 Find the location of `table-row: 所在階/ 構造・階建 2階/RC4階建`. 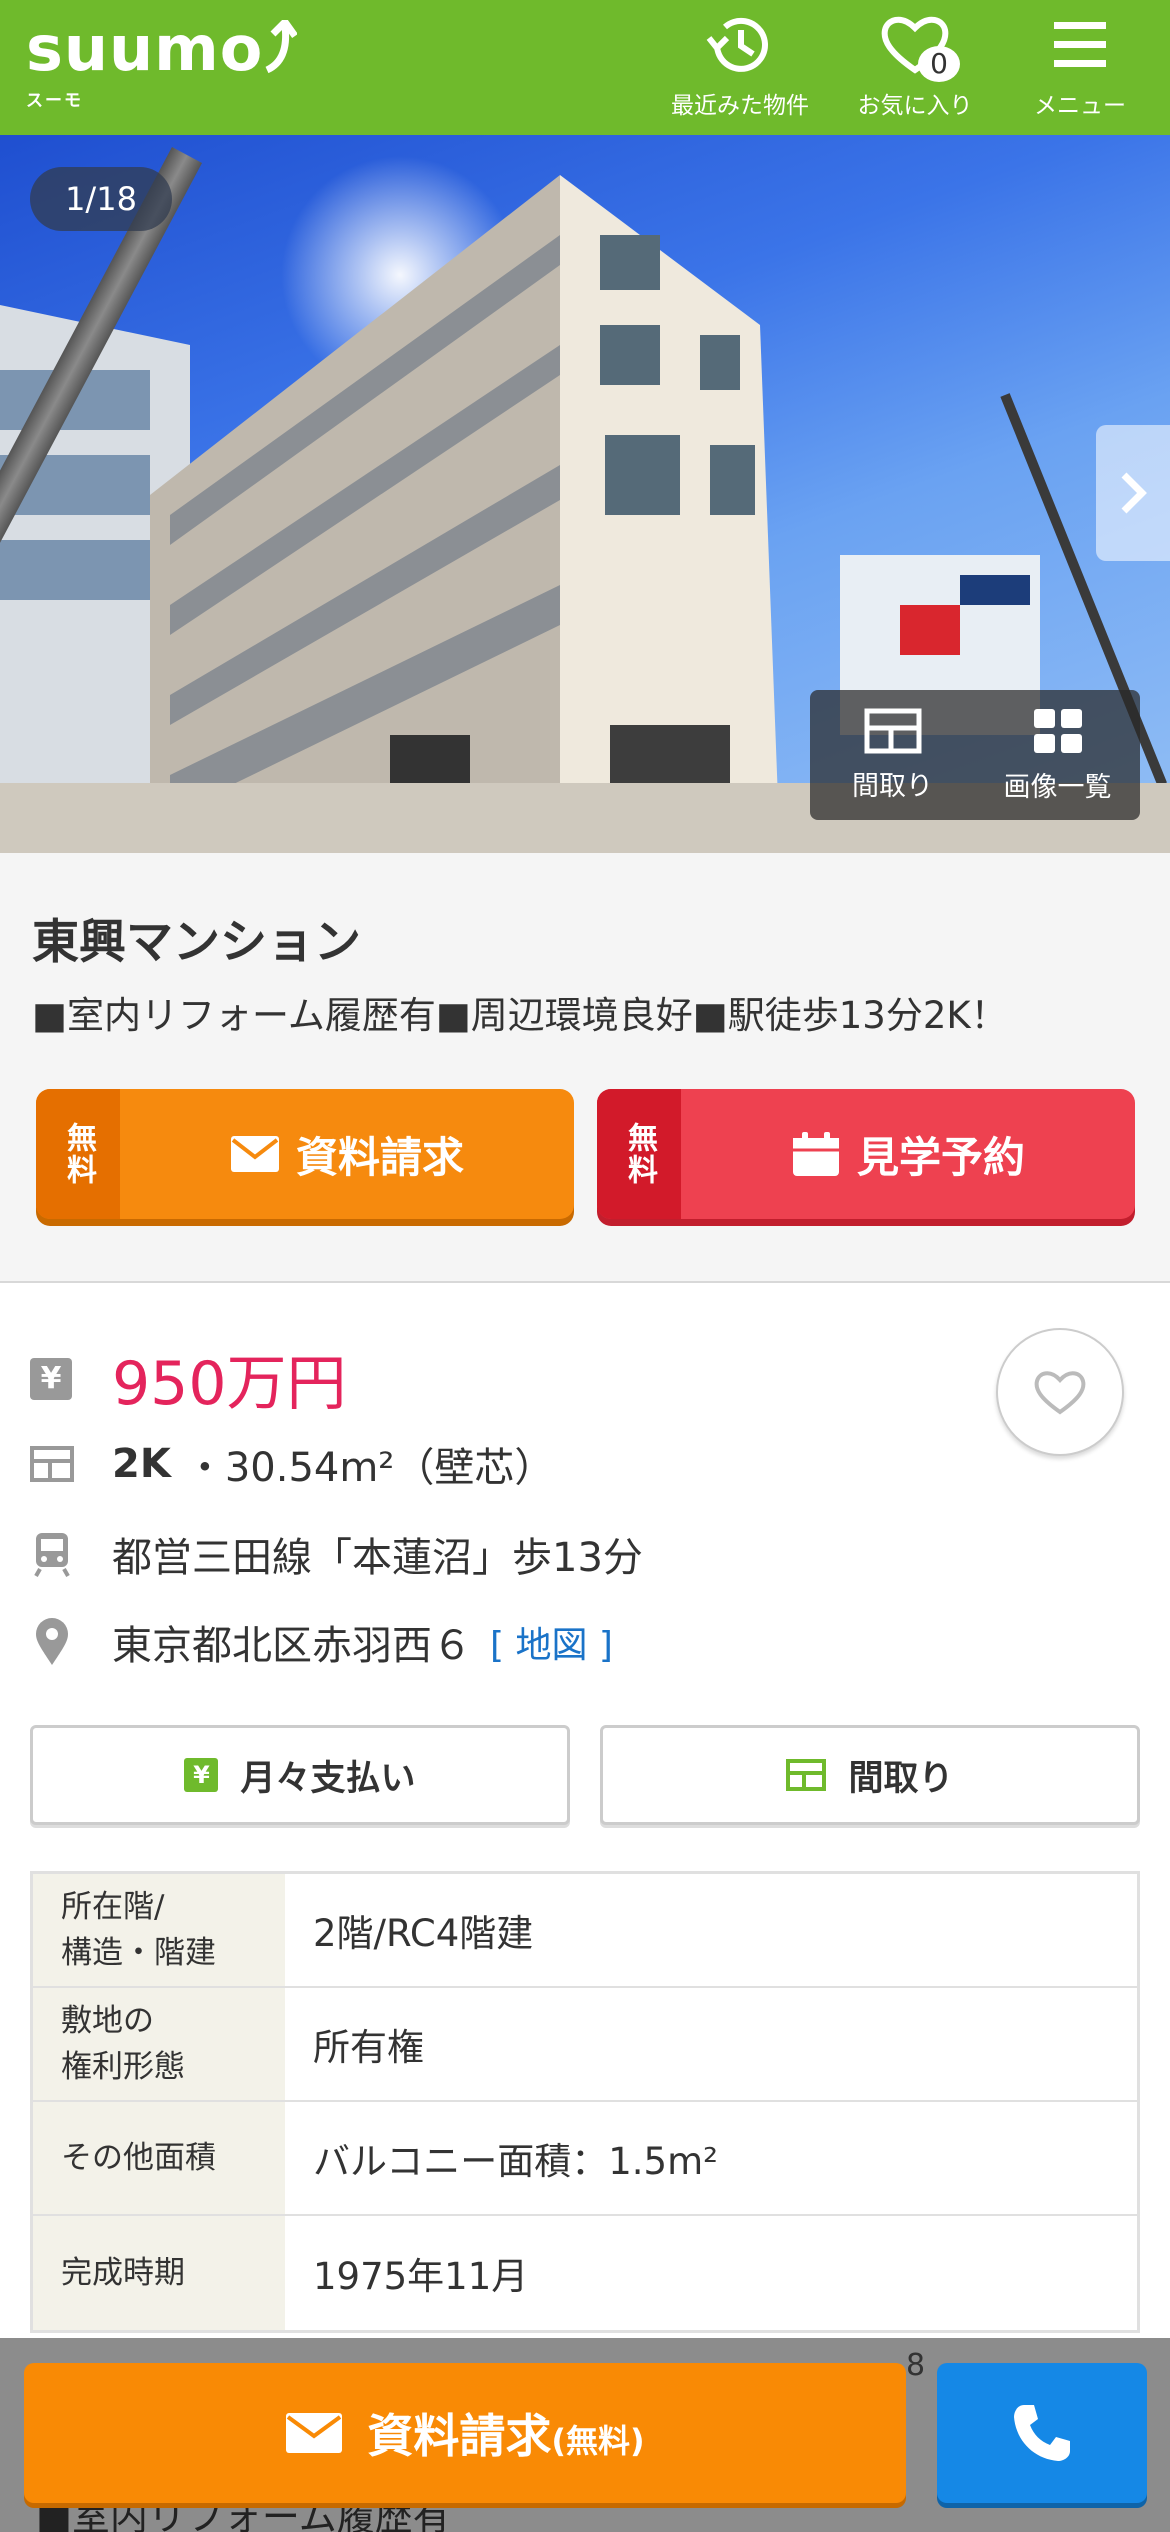

table-row: 所在階/ 構造・階建 2階/RC4階建 is located at coordinates (585, 1931).